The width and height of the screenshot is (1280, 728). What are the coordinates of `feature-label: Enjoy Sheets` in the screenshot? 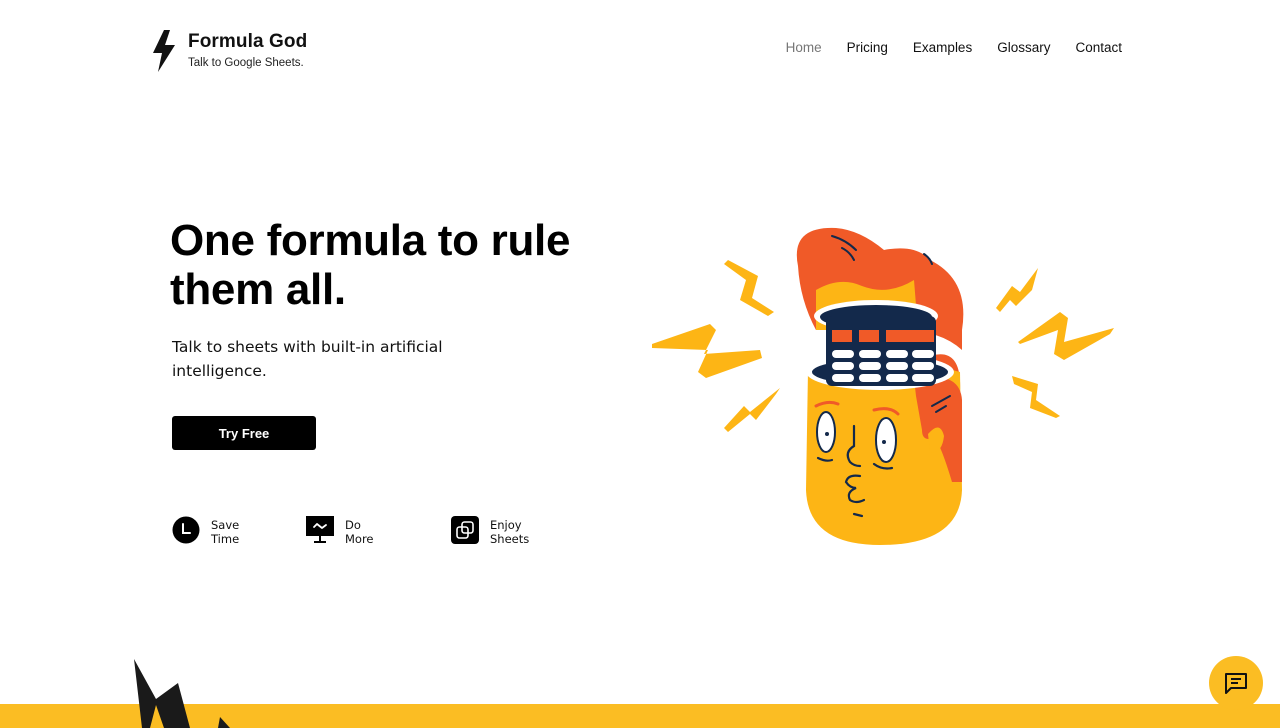 It's located at (510, 532).